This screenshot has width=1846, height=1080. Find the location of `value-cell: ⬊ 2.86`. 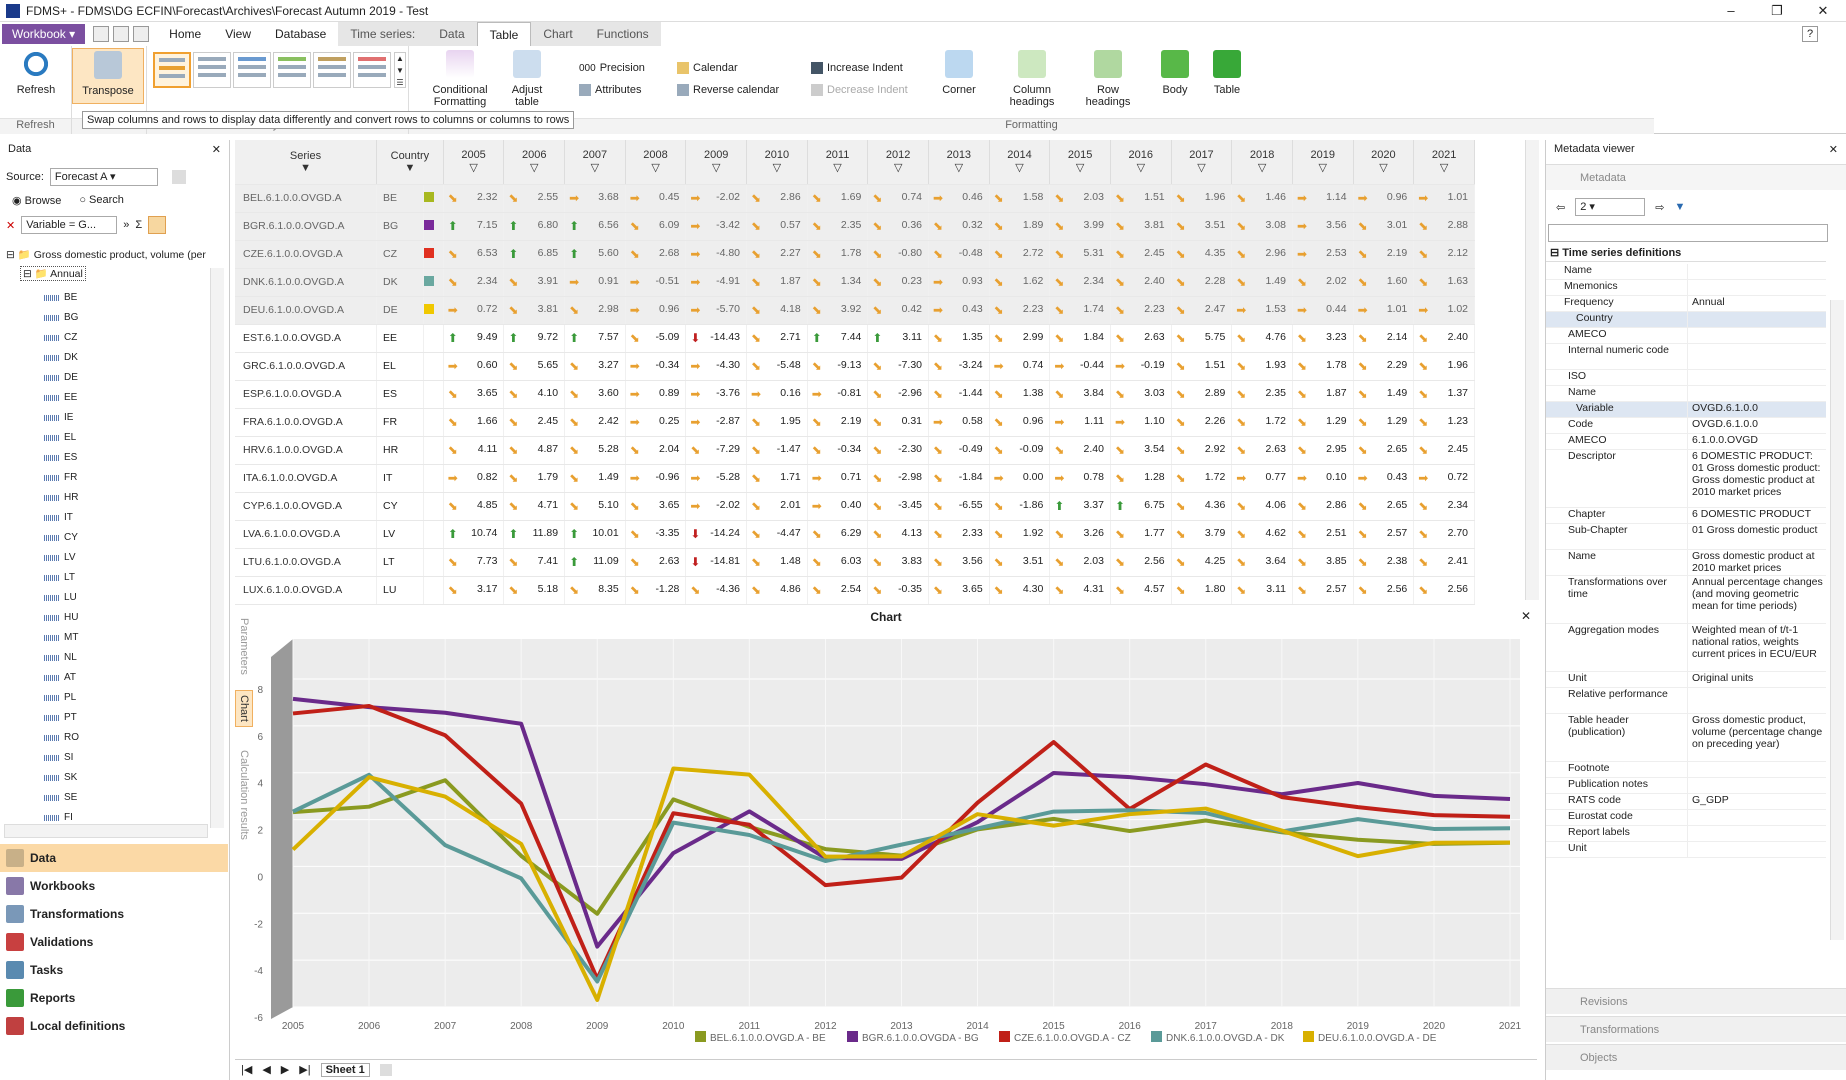

value-cell: ⬊ 2.86 is located at coordinates (777, 198).